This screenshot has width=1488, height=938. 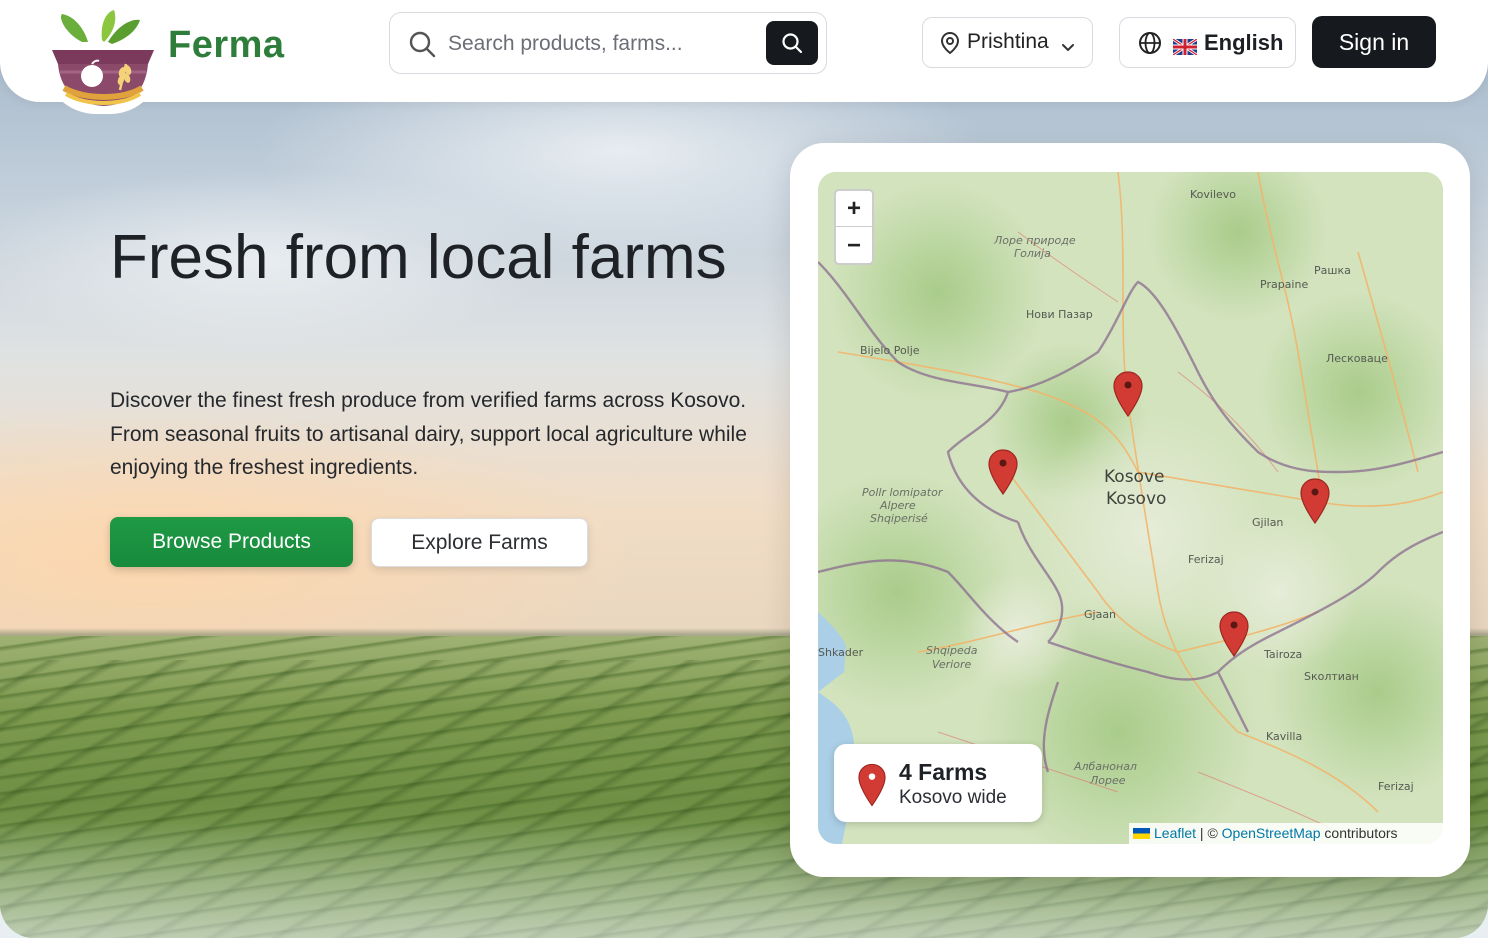 I want to click on map-label-city: Prapaine, so click(x=1284, y=284).